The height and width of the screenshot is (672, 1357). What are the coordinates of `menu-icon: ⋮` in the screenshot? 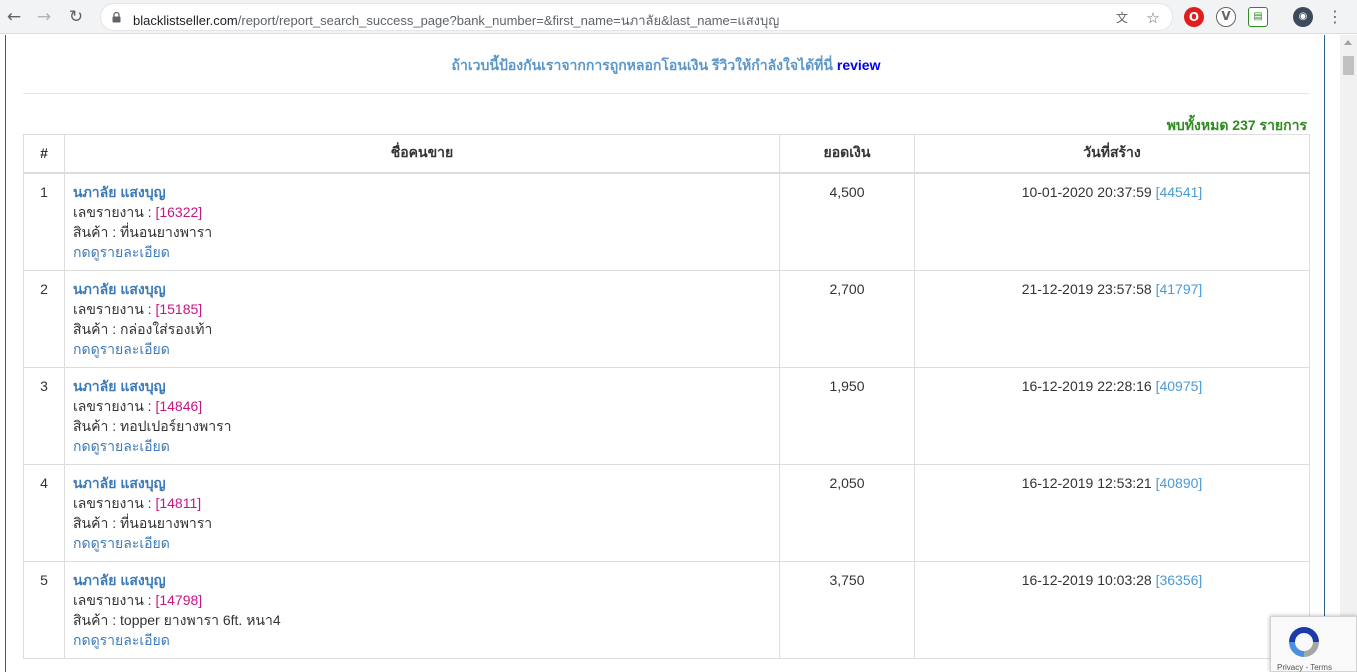 It's located at (1335, 17).